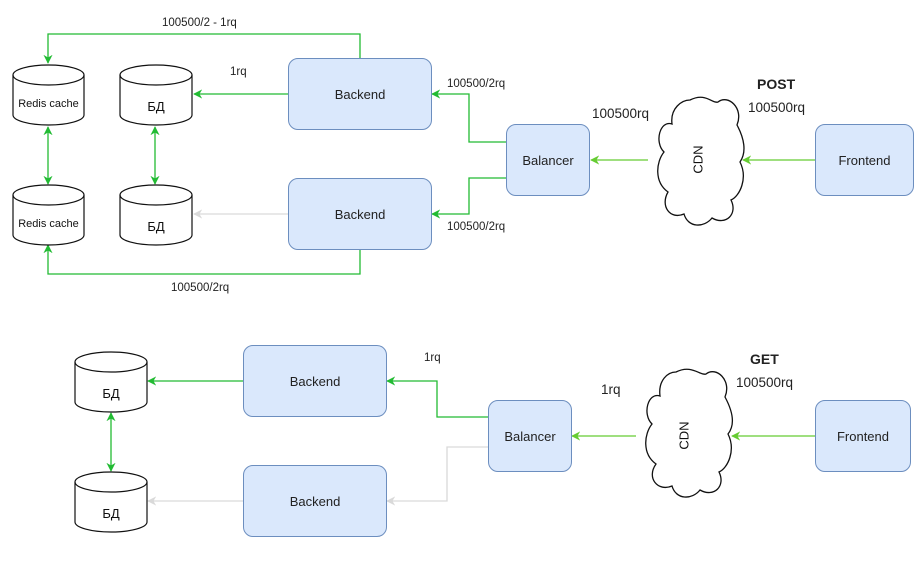 This screenshot has width=922, height=565. What do you see at coordinates (468, 198) in the screenshot?
I see `edge-balancer-to-backend-bottom-post` at bounding box center [468, 198].